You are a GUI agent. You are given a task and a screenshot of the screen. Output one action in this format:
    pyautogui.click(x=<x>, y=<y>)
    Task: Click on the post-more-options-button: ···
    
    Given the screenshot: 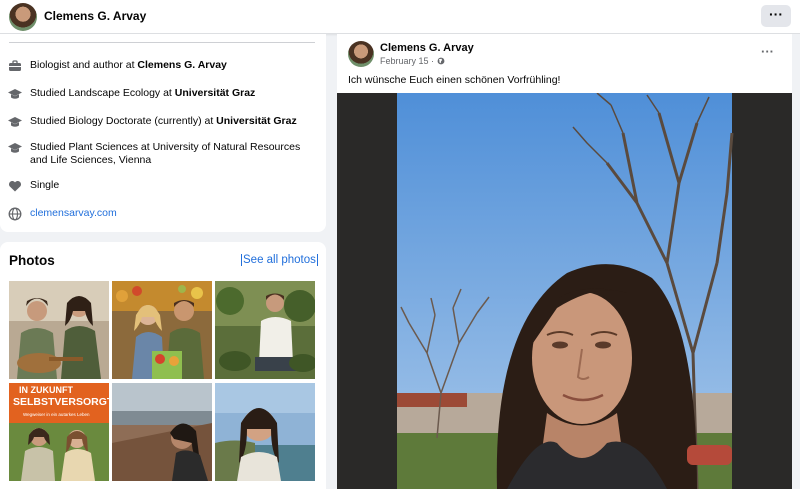 What is the action you would take?
    pyautogui.click(x=767, y=51)
    